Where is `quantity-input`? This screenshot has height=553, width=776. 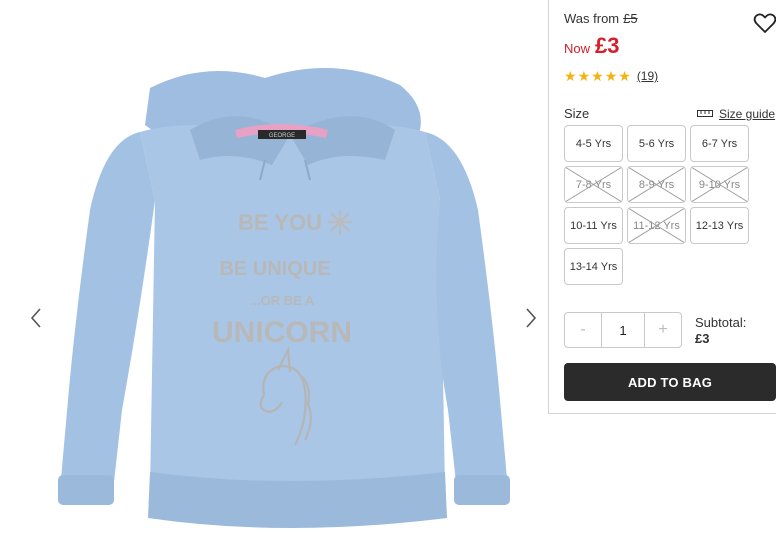 quantity-input is located at coordinates (623, 330).